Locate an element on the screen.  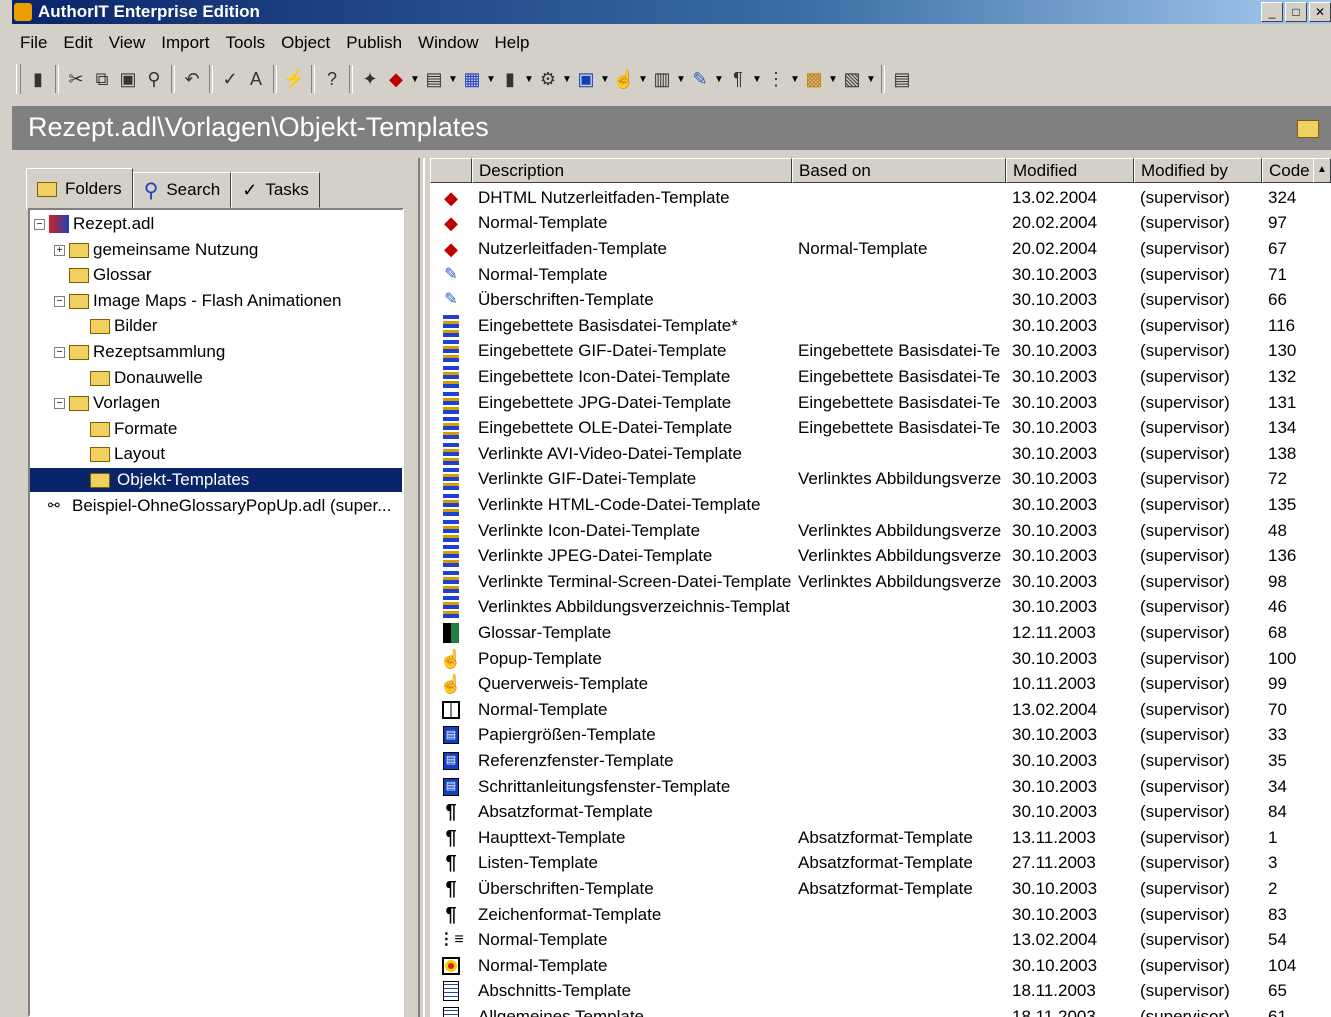
help-icon: ? is located at coordinates (332, 79).